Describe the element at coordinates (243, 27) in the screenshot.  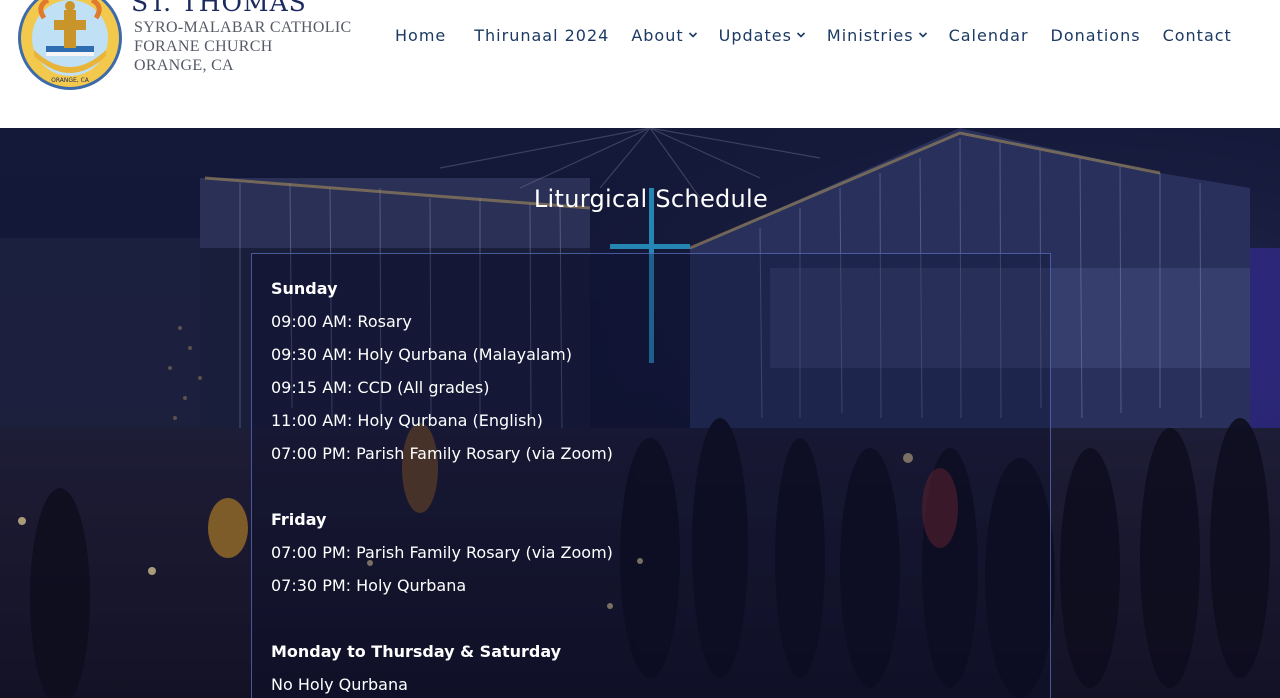
I see `brand-subtitle-line-1: SYRO-MALABAR CATHOLIC` at that location.